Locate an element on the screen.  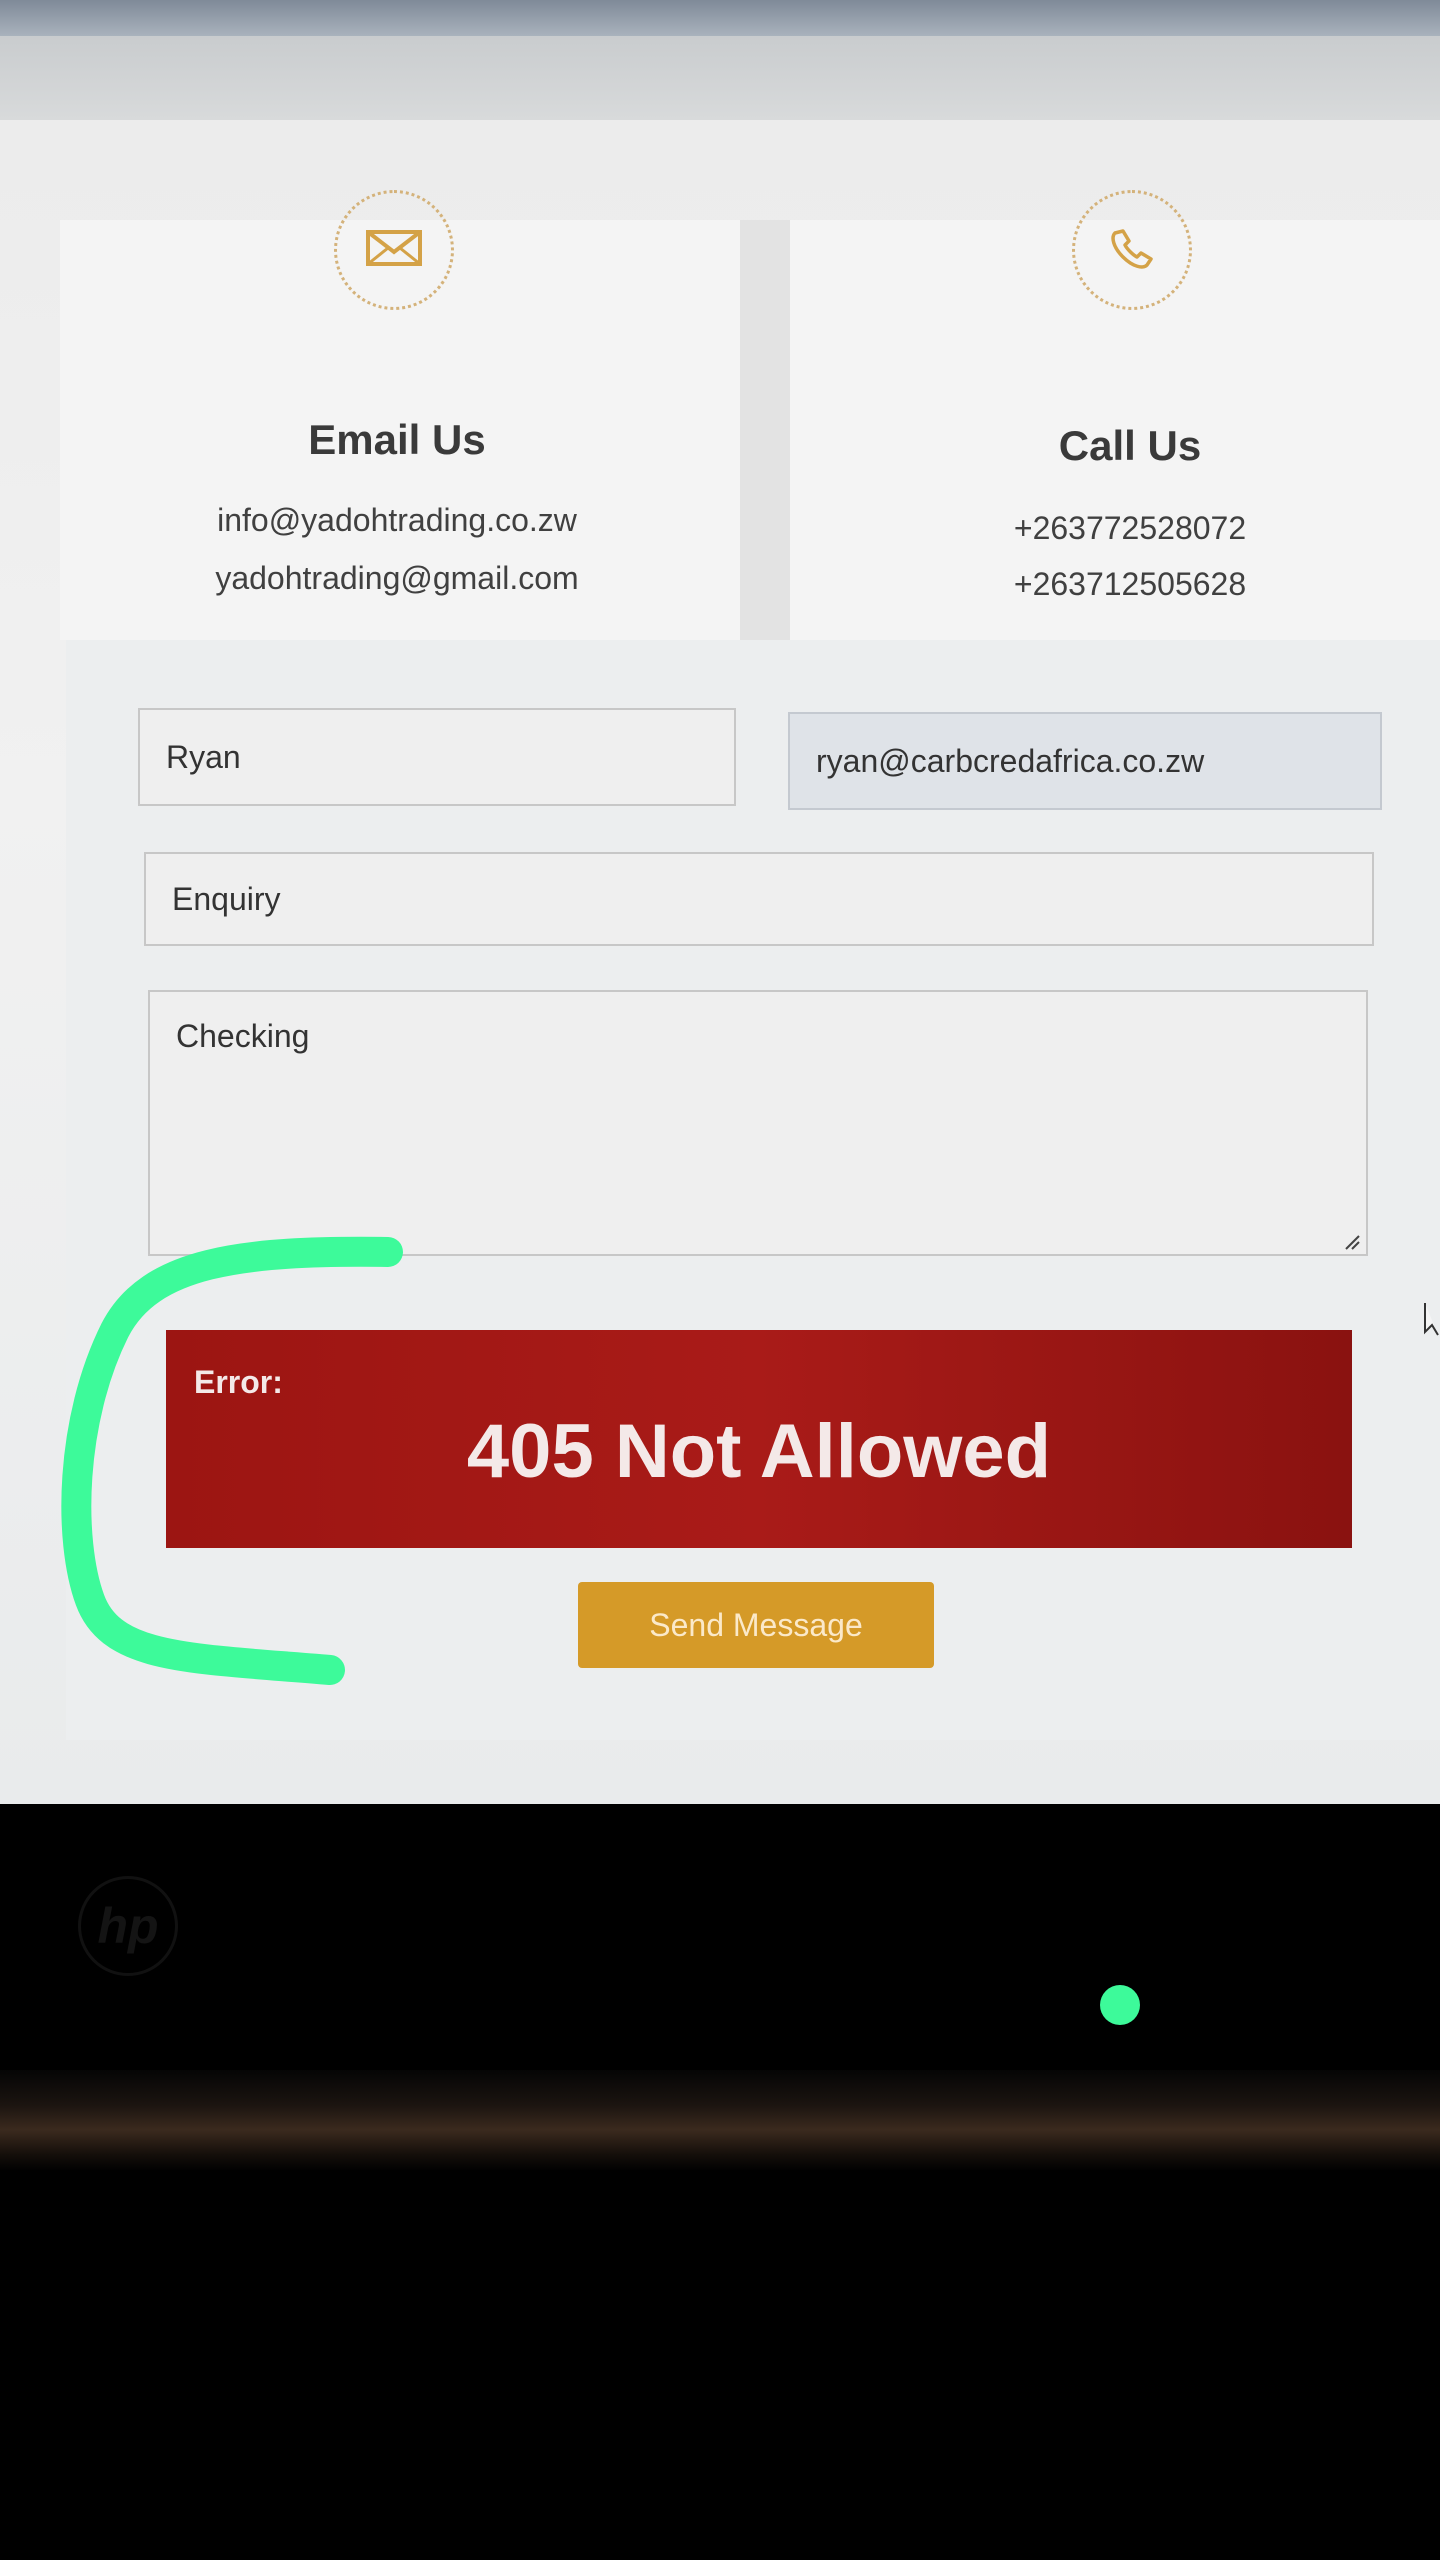
card-divider is located at coordinates (765, 440).